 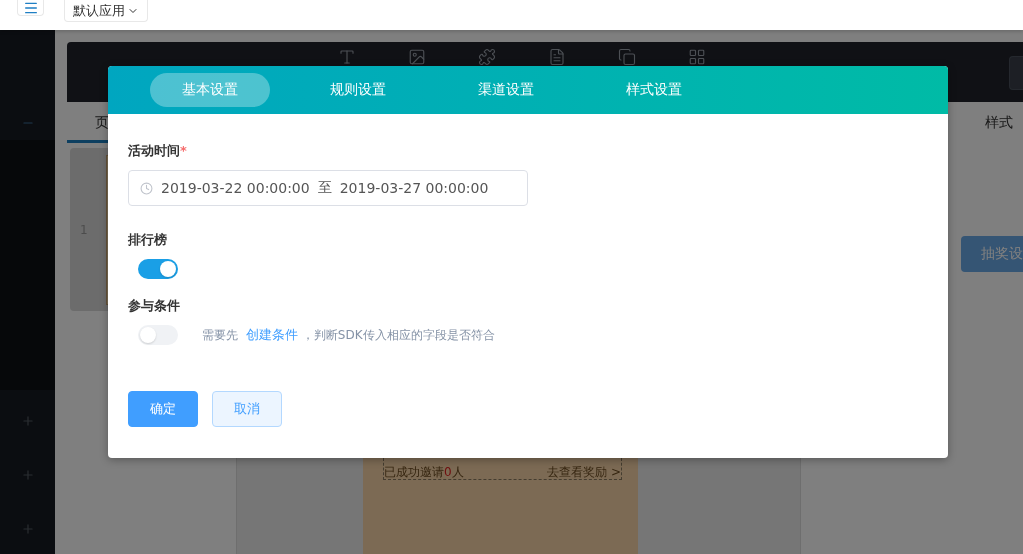 What do you see at coordinates (183, 150) in the screenshot?
I see `required-mark: *` at bounding box center [183, 150].